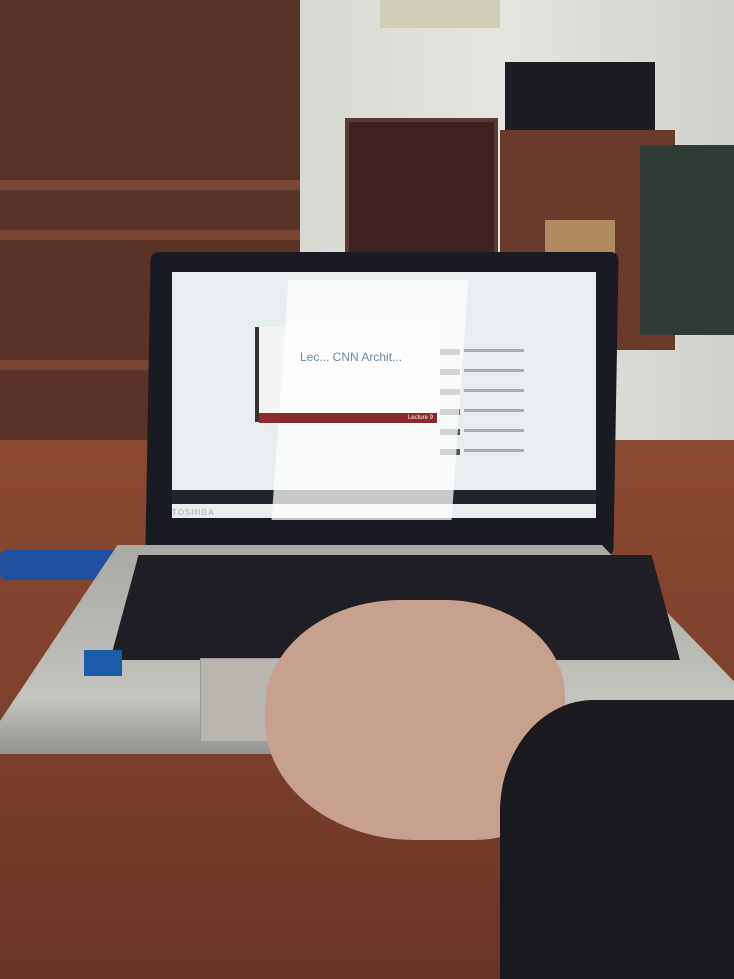  What do you see at coordinates (580, 97) in the screenshot?
I see `equipment-box` at bounding box center [580, 97].